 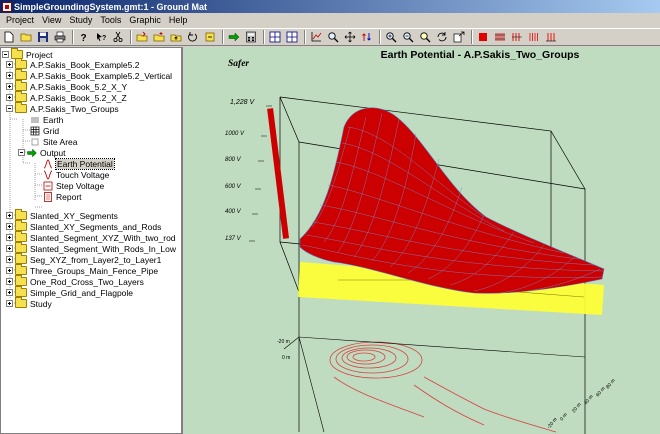 What do you see at coordinates (367, 37) in the screenshot?
I see `color-rotate-icon` at bounding box center [367, 37].